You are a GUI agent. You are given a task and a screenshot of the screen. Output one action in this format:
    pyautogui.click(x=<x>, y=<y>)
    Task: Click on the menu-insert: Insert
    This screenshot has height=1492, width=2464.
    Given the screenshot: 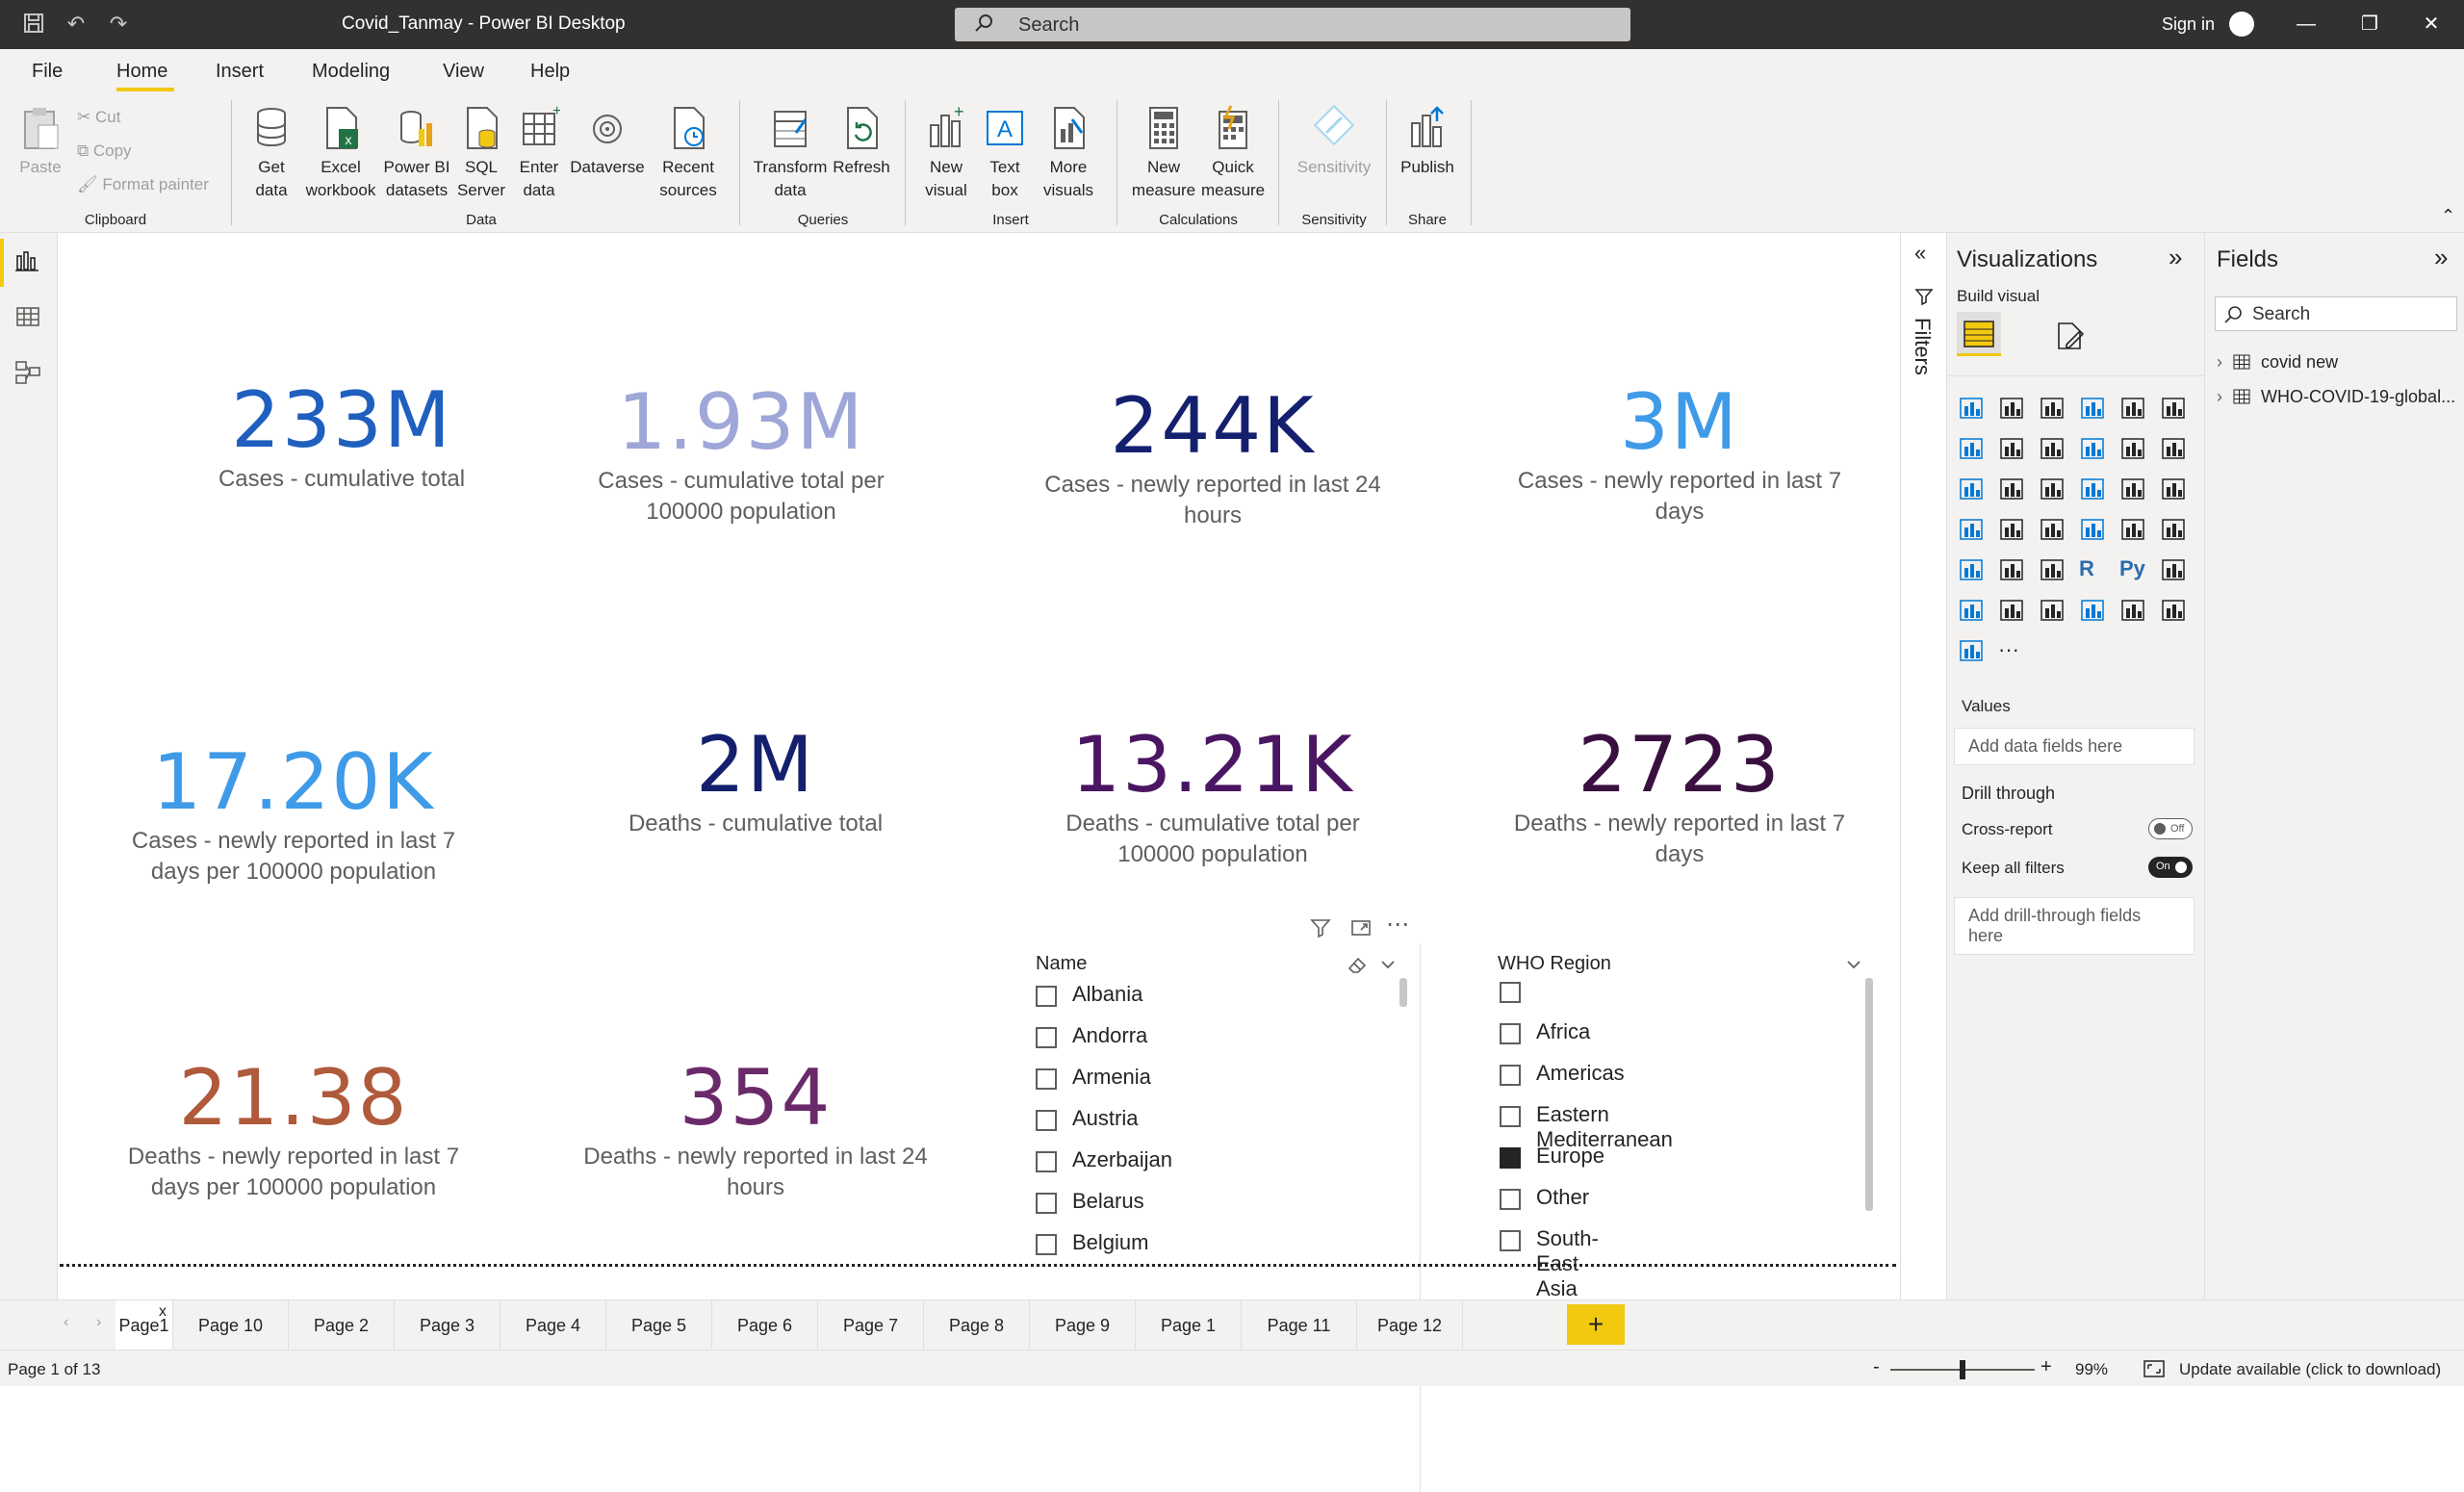 What is the action you would take?
    pyautogui.click(x=240, y=72)
    